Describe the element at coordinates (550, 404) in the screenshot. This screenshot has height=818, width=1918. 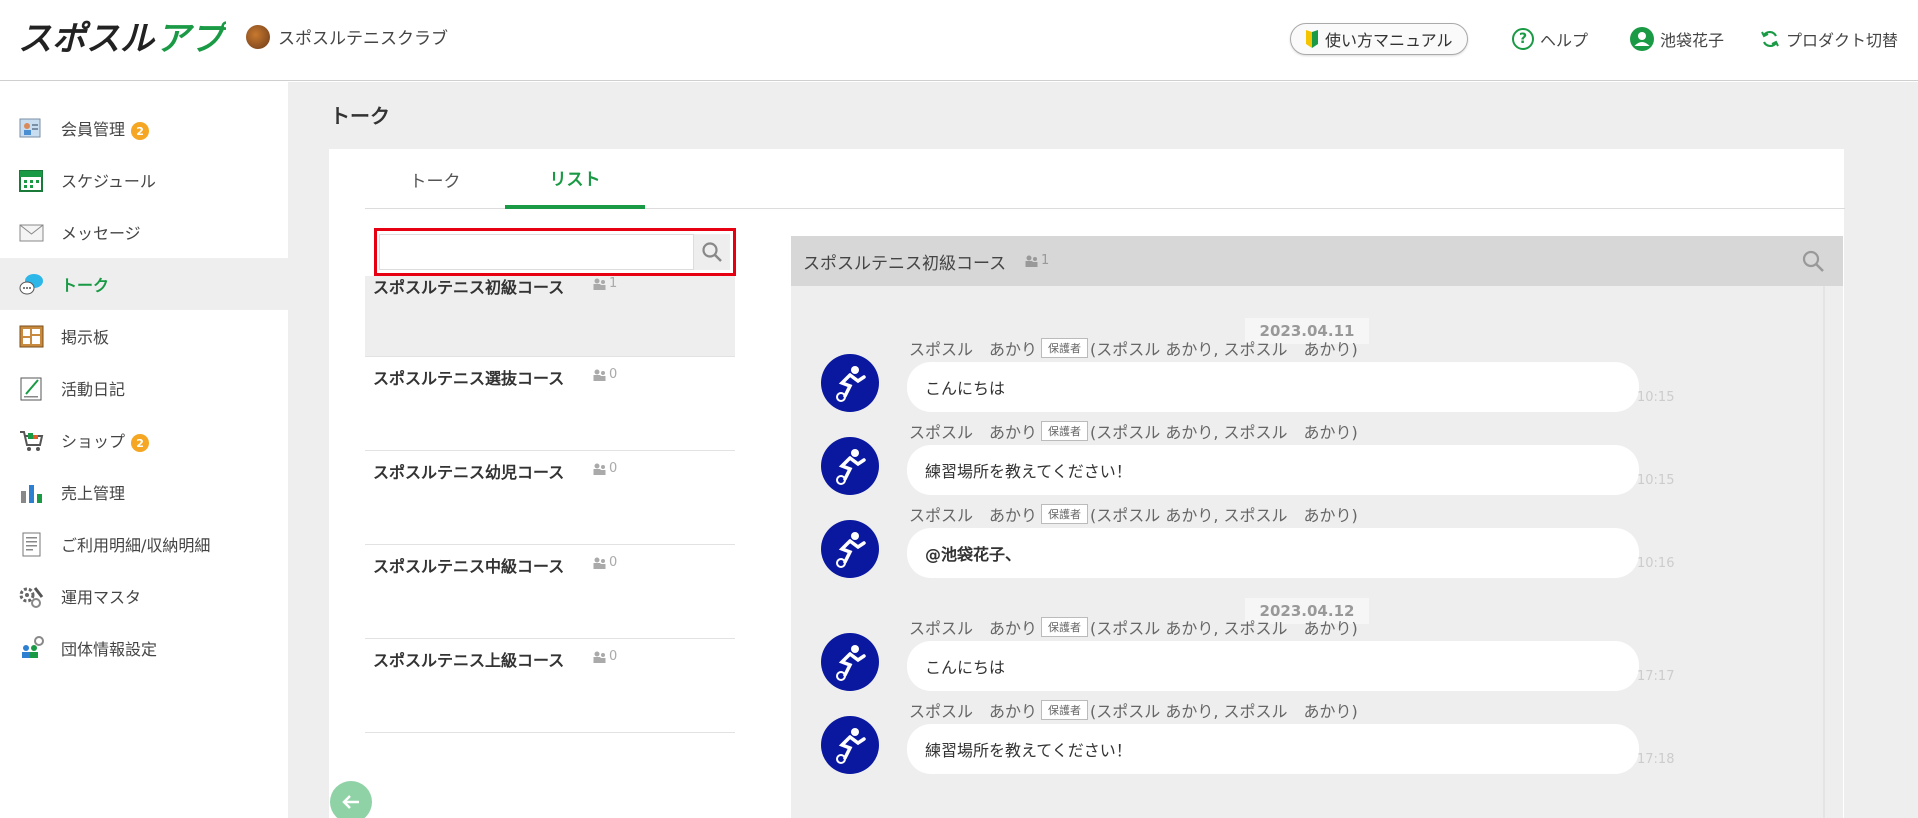
I see `room-list-item: スポスルテニス選抜コース 0` at that location.